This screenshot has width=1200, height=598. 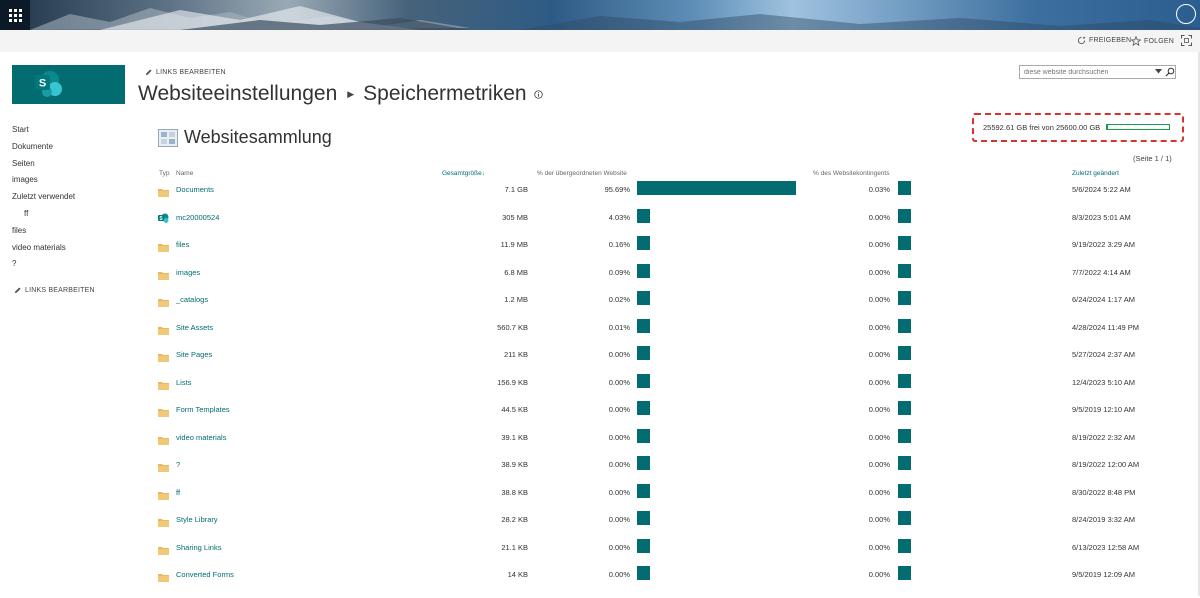 What do you see at coordinates (515, 354) in the screenshot?
I see `row-size: 211 KB` at bounding box center [515, 354].